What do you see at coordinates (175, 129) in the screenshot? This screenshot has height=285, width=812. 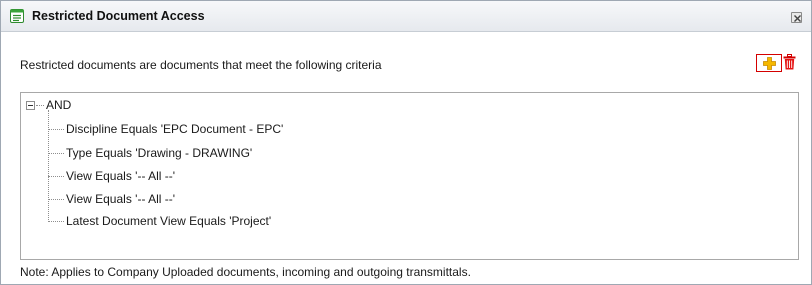 I see `tree-item-label: Discipline Equals 'EPC Document - EPC'` at bounding box center [175, 129].